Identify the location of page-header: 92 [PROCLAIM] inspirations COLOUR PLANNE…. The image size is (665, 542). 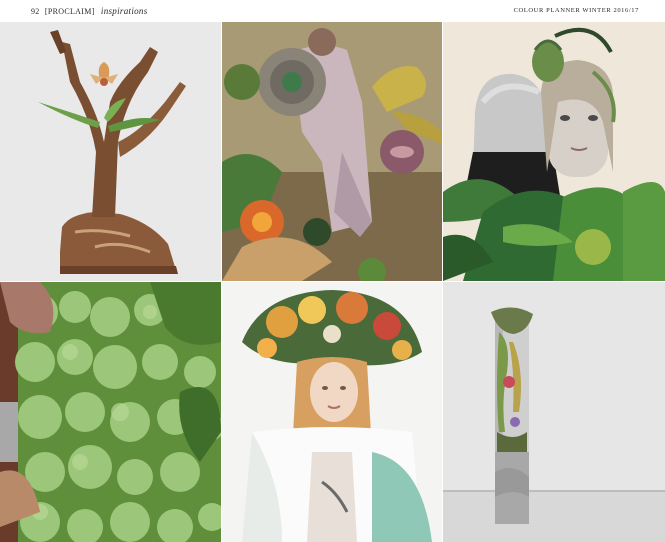
(332, 11).